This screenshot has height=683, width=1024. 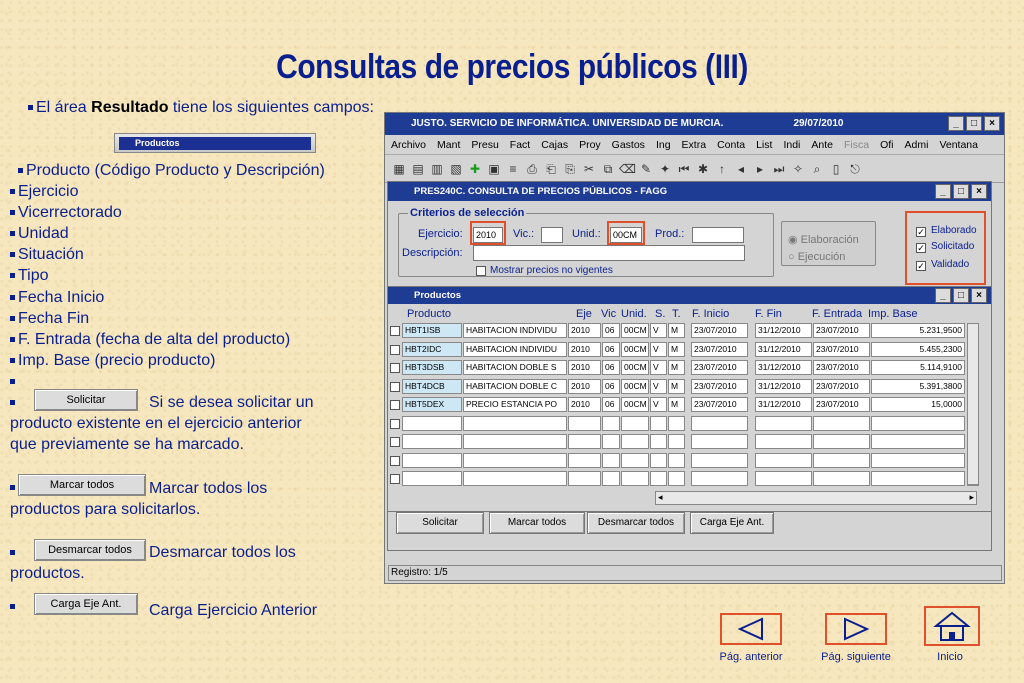 What do you see at coordinates (741, 169) in the screenshot?
I see `prev-icon: ◂` at bounding box center [741, 169].